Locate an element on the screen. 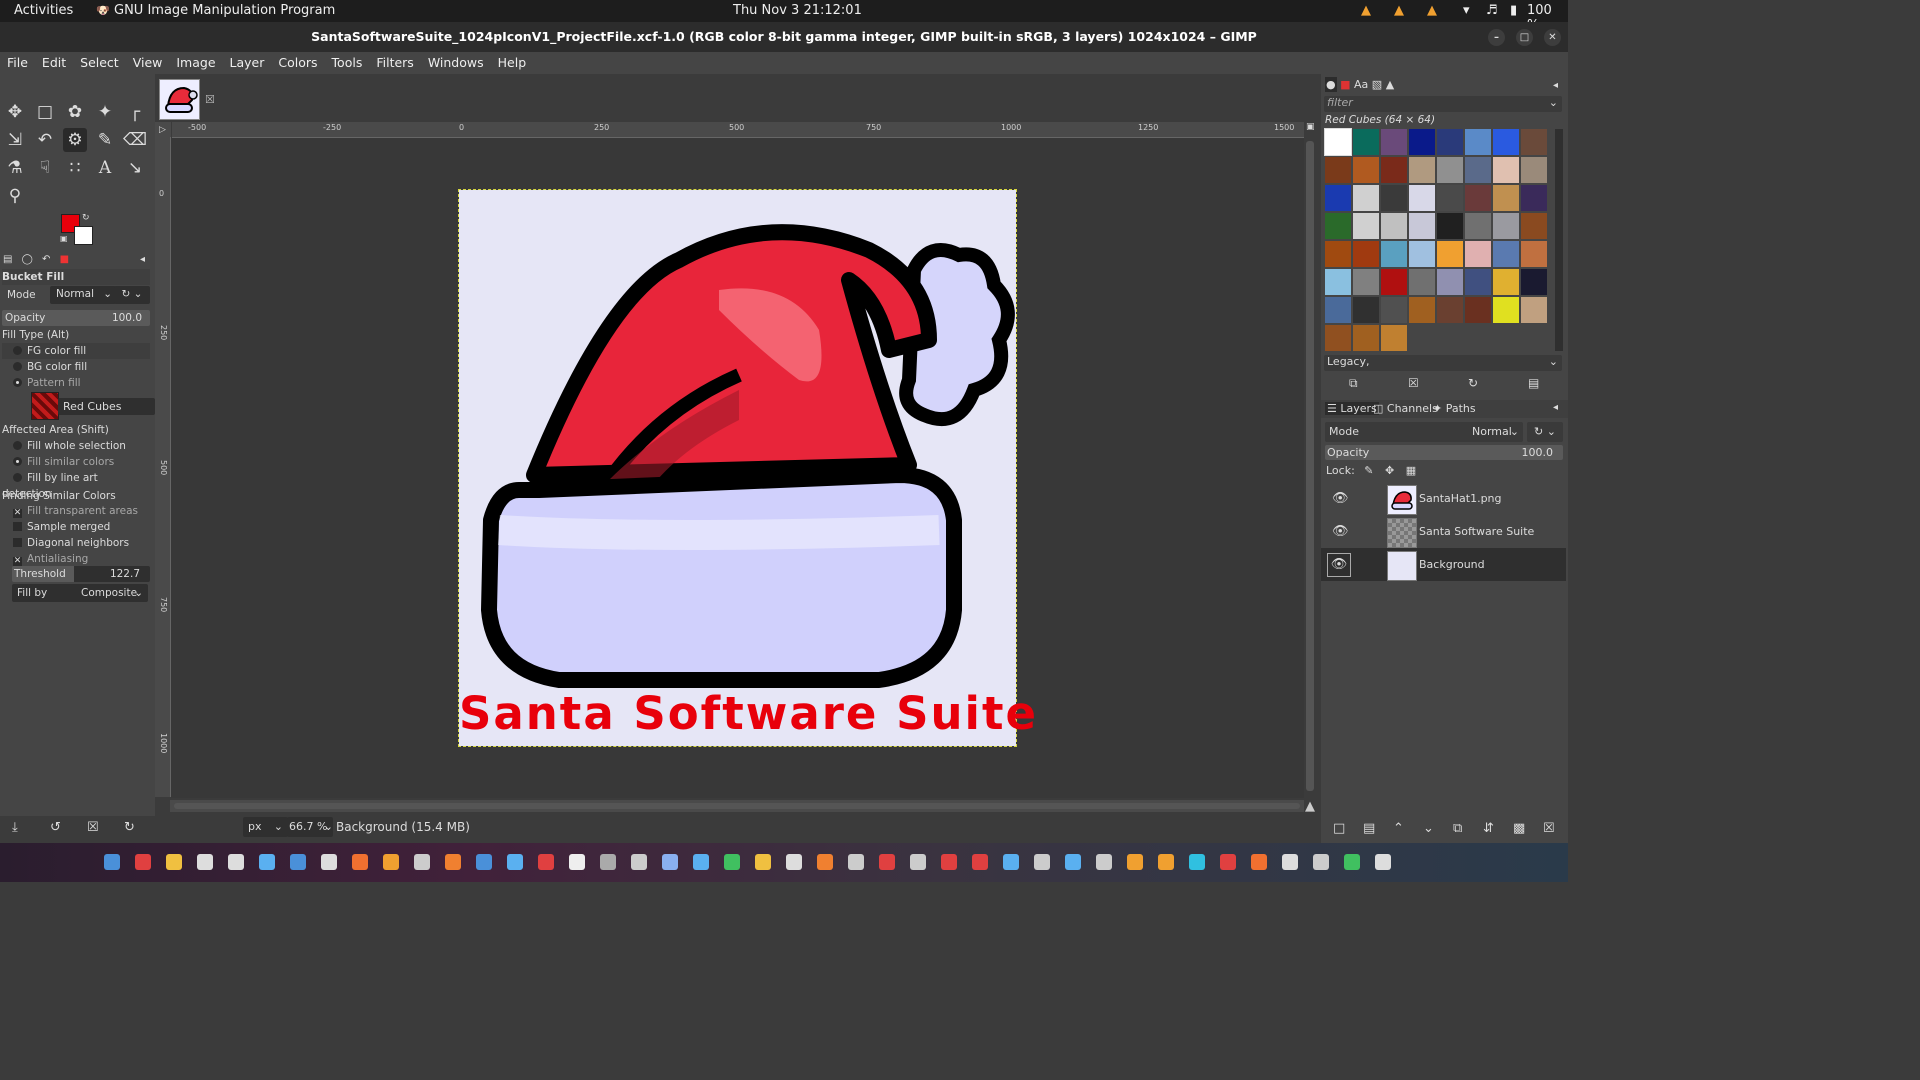 Image resolution: width=1920 pixels, height=1080 pixels. mode-select: Normal ⌄ is located at coordinates (83, 295).